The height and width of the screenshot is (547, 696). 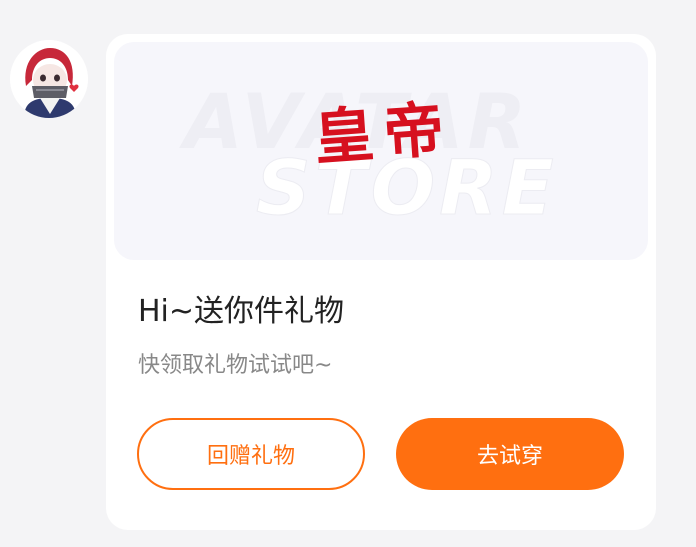 What do you see at coordinates (241, 311) in the screenshot?
I see `gift-title: Hi~送你件礼物` at bounding box center [241, 311].